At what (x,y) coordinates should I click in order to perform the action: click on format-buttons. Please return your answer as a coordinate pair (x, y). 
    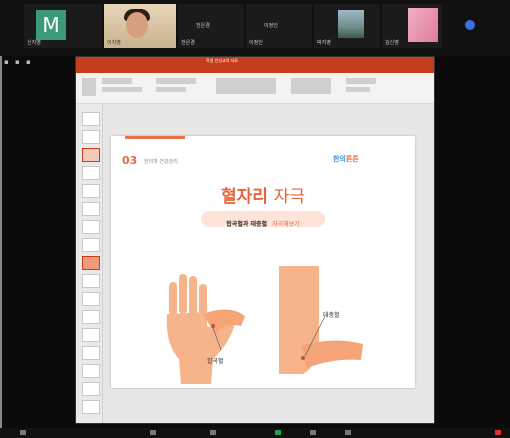
    Looking at the image, I should click on (122, 89).